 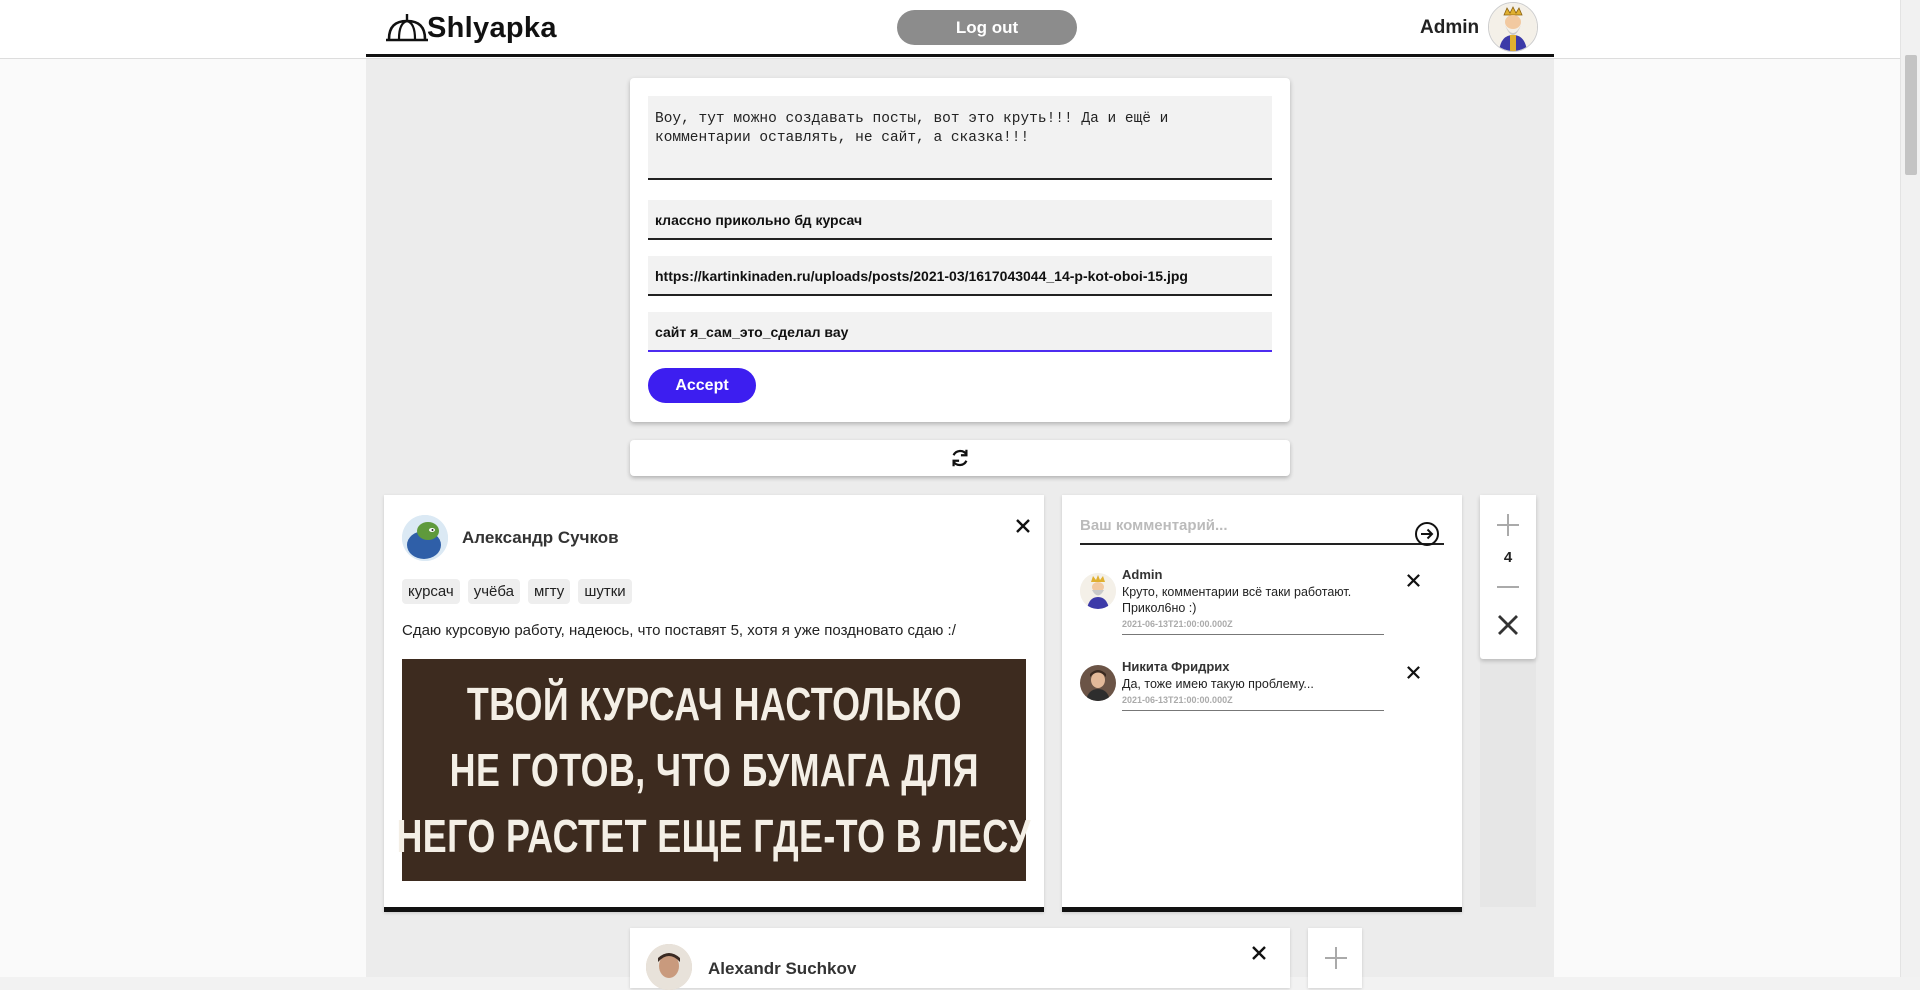 I want to click on vote-controls: 4, so click(x=1508, y=577).